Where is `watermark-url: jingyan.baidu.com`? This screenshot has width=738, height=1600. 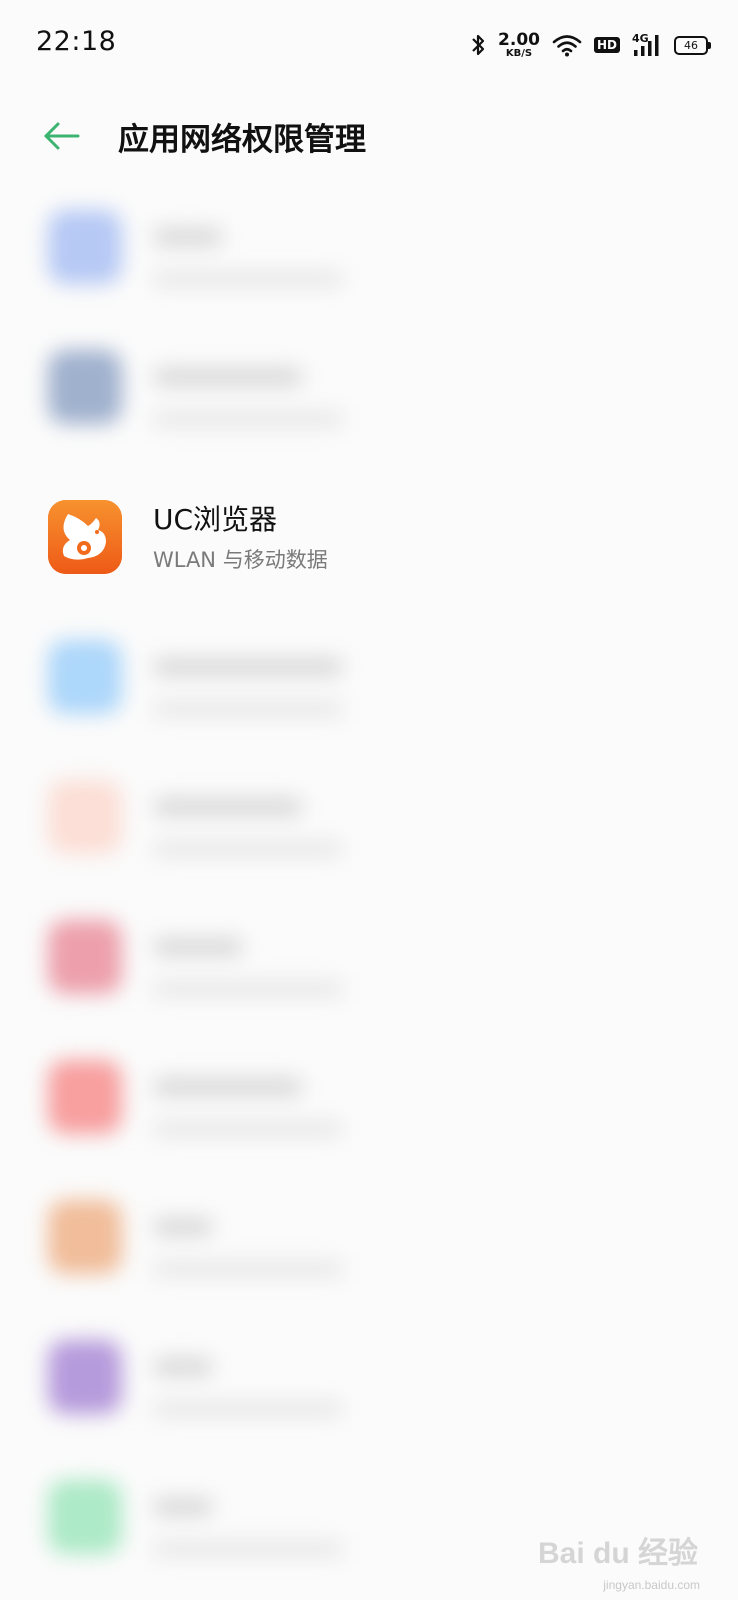 watermark-url: jingyan.baidu.com is located at coordinates (651, 1585).